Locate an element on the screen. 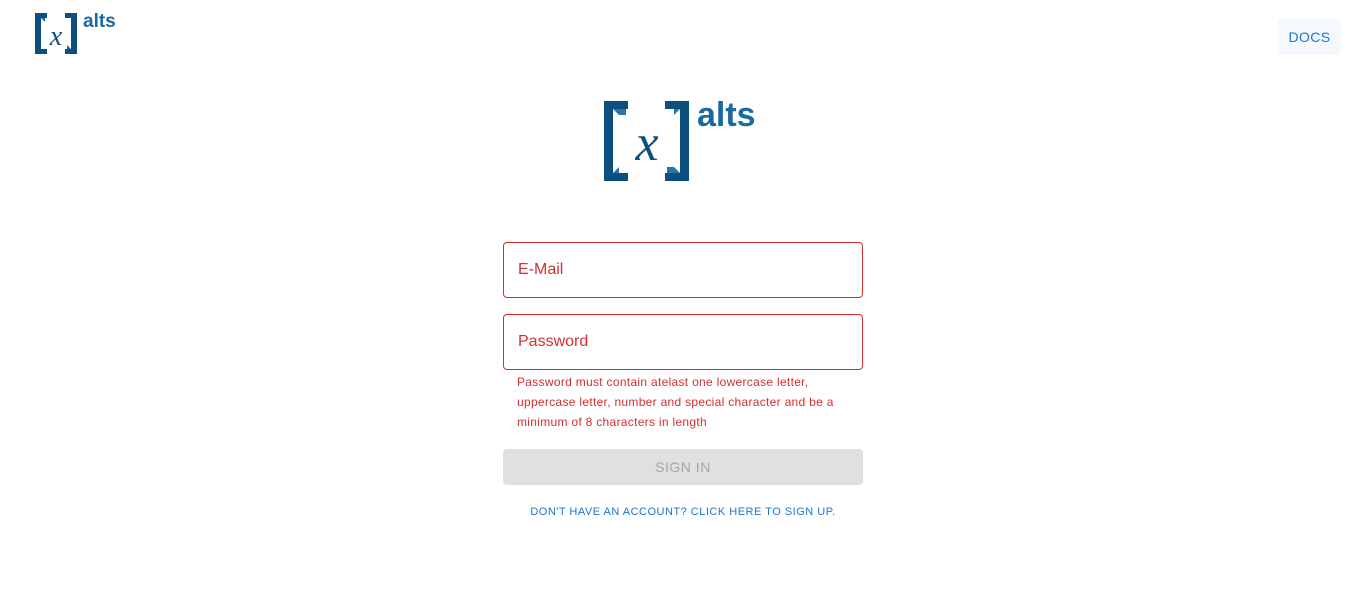 The height and width of the screenshot is (589, 1366). email-field-outline is located at coordinates (683, 270).